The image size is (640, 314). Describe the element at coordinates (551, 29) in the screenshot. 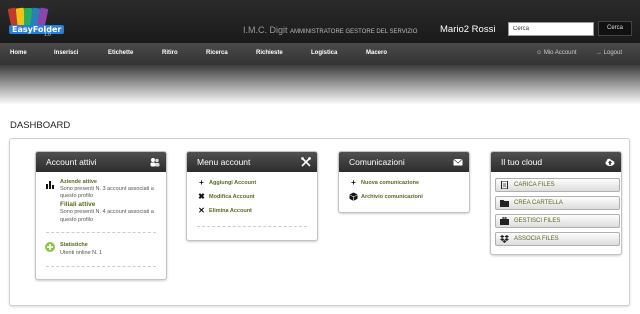

I see `search-input` at that location.